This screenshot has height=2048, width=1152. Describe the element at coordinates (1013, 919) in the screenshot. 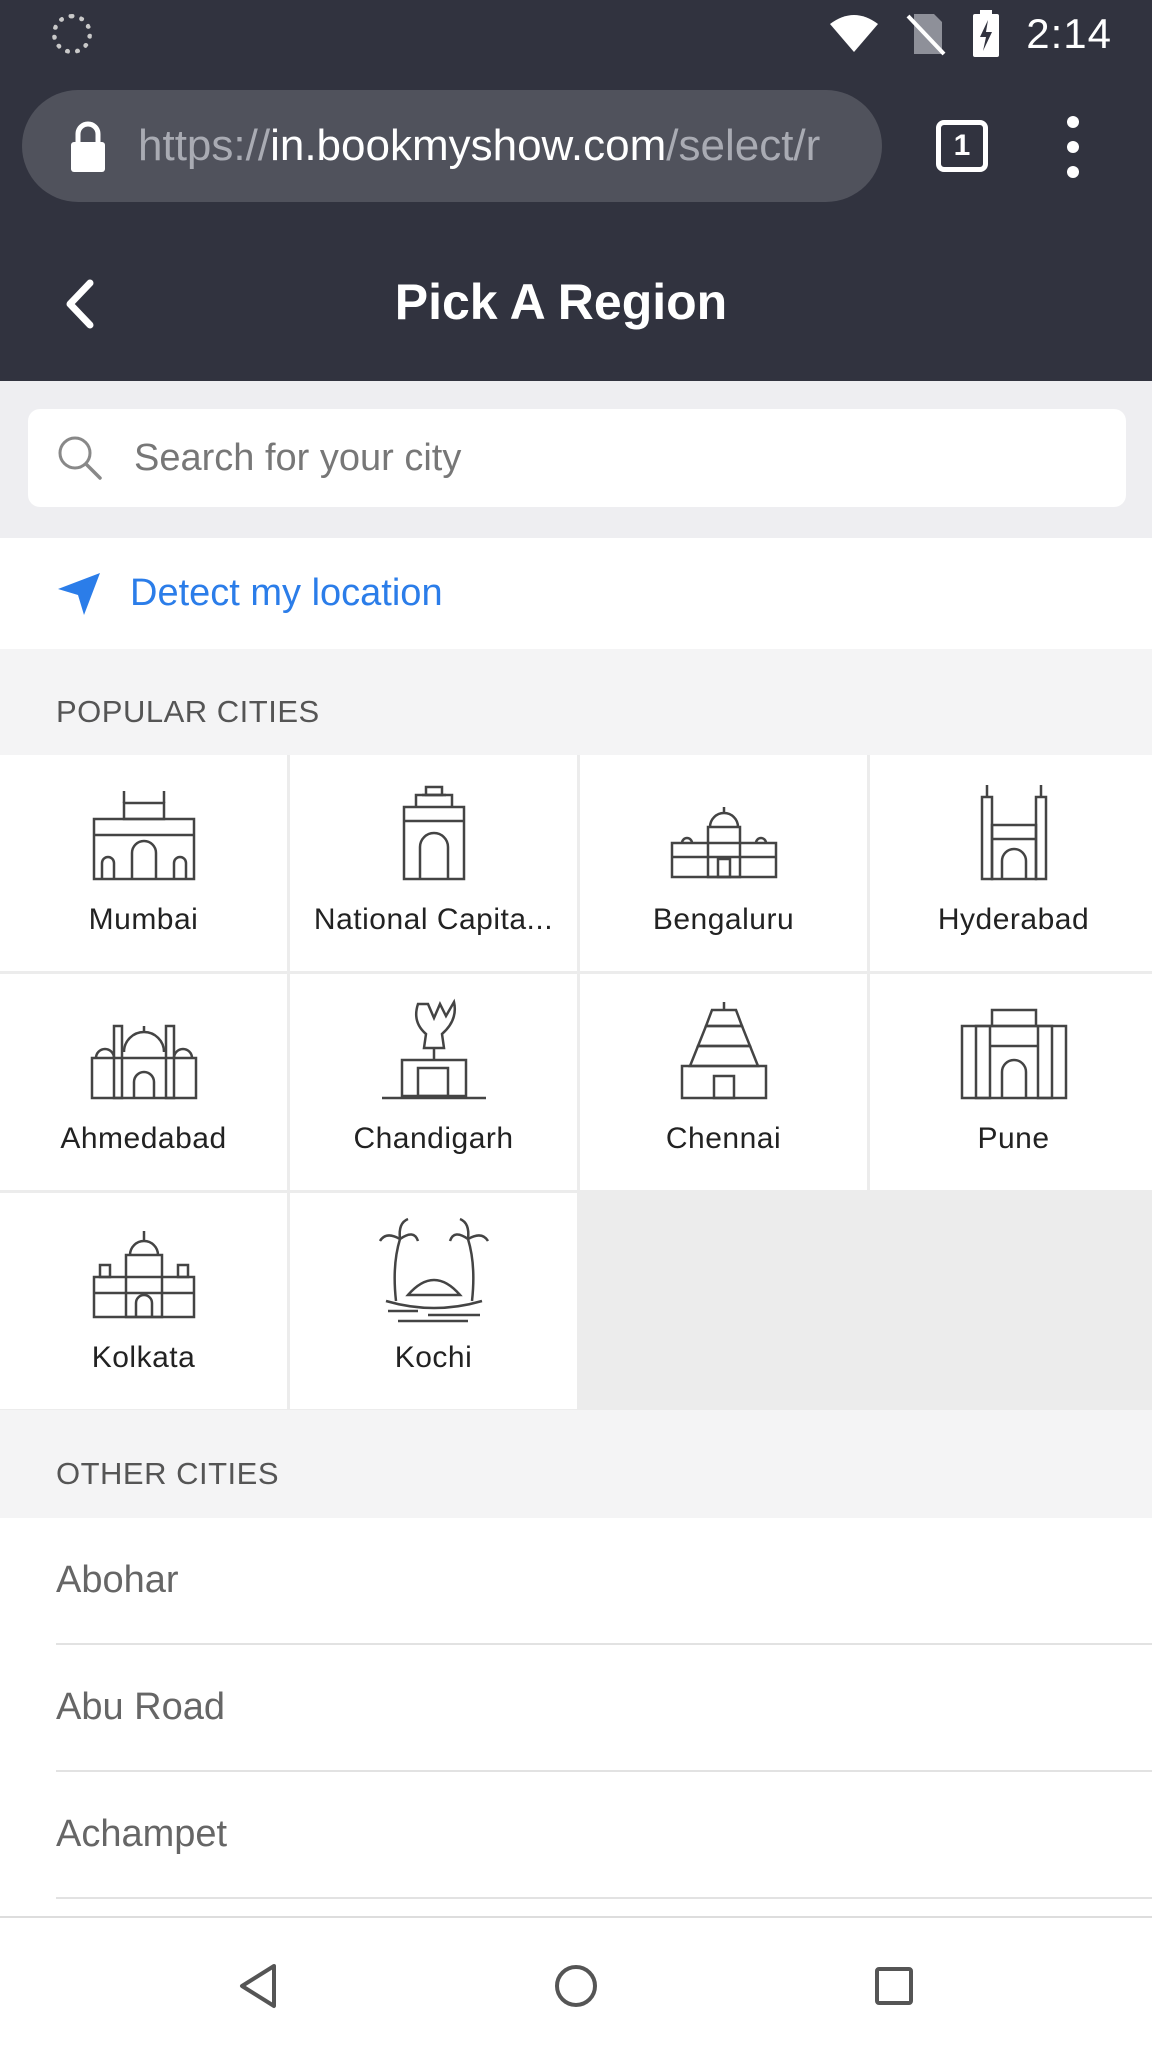

I see `city-name: Hyderabad` at that location.